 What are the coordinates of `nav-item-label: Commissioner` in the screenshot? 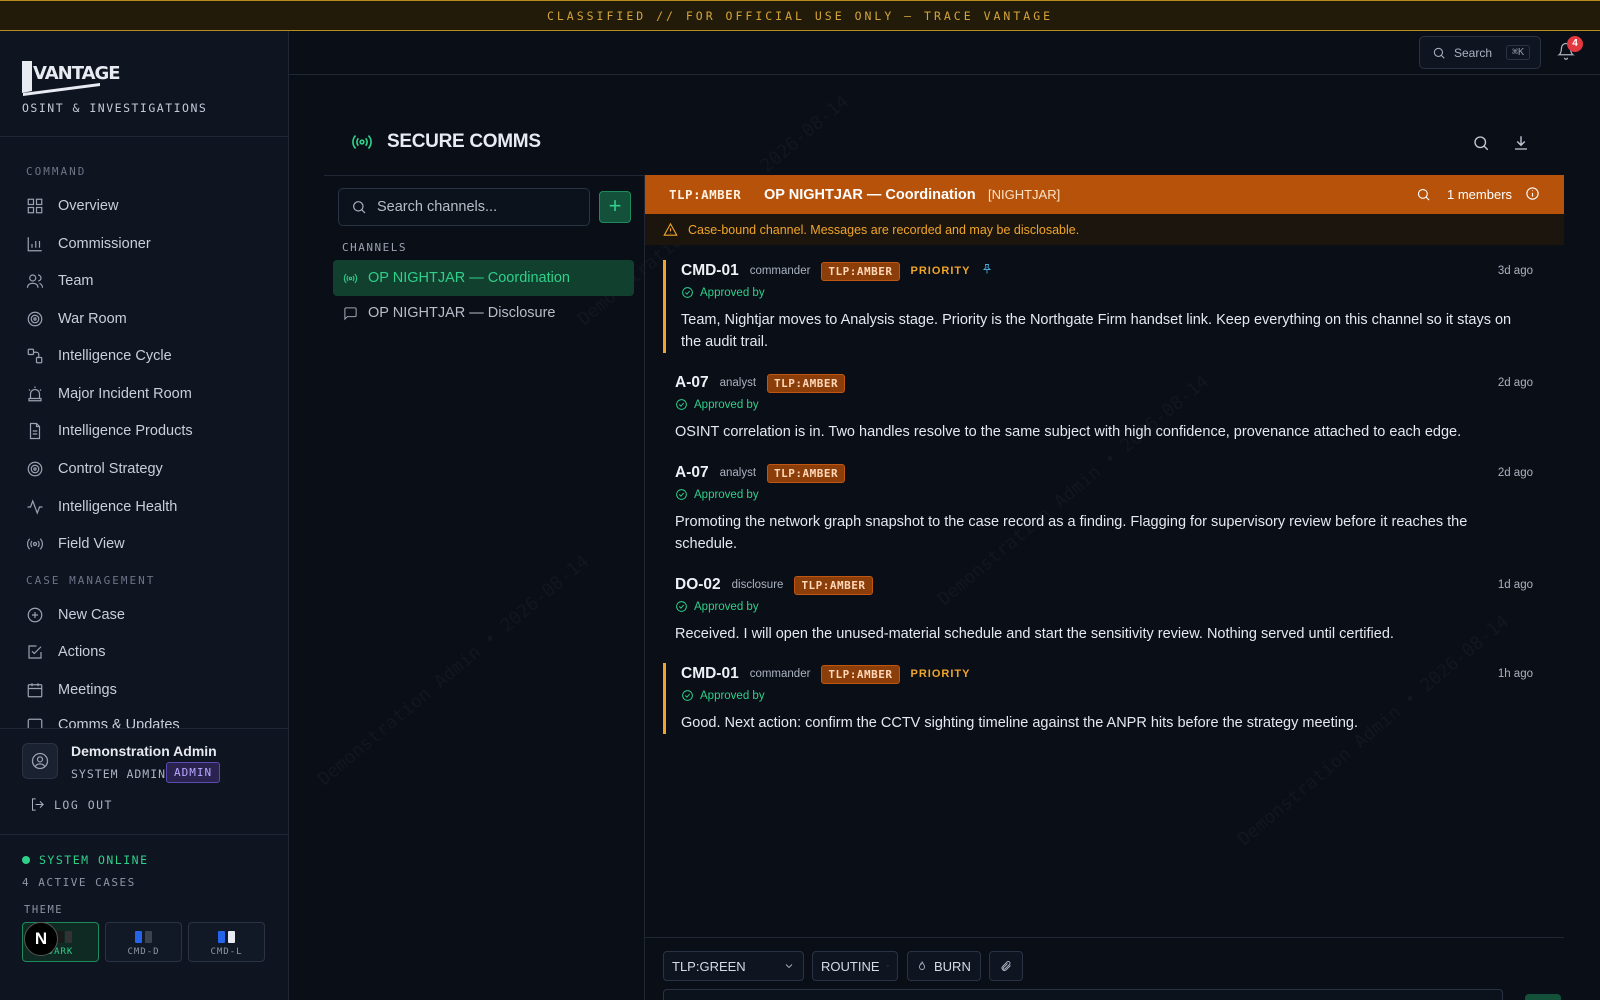 It's located at (104, 244).